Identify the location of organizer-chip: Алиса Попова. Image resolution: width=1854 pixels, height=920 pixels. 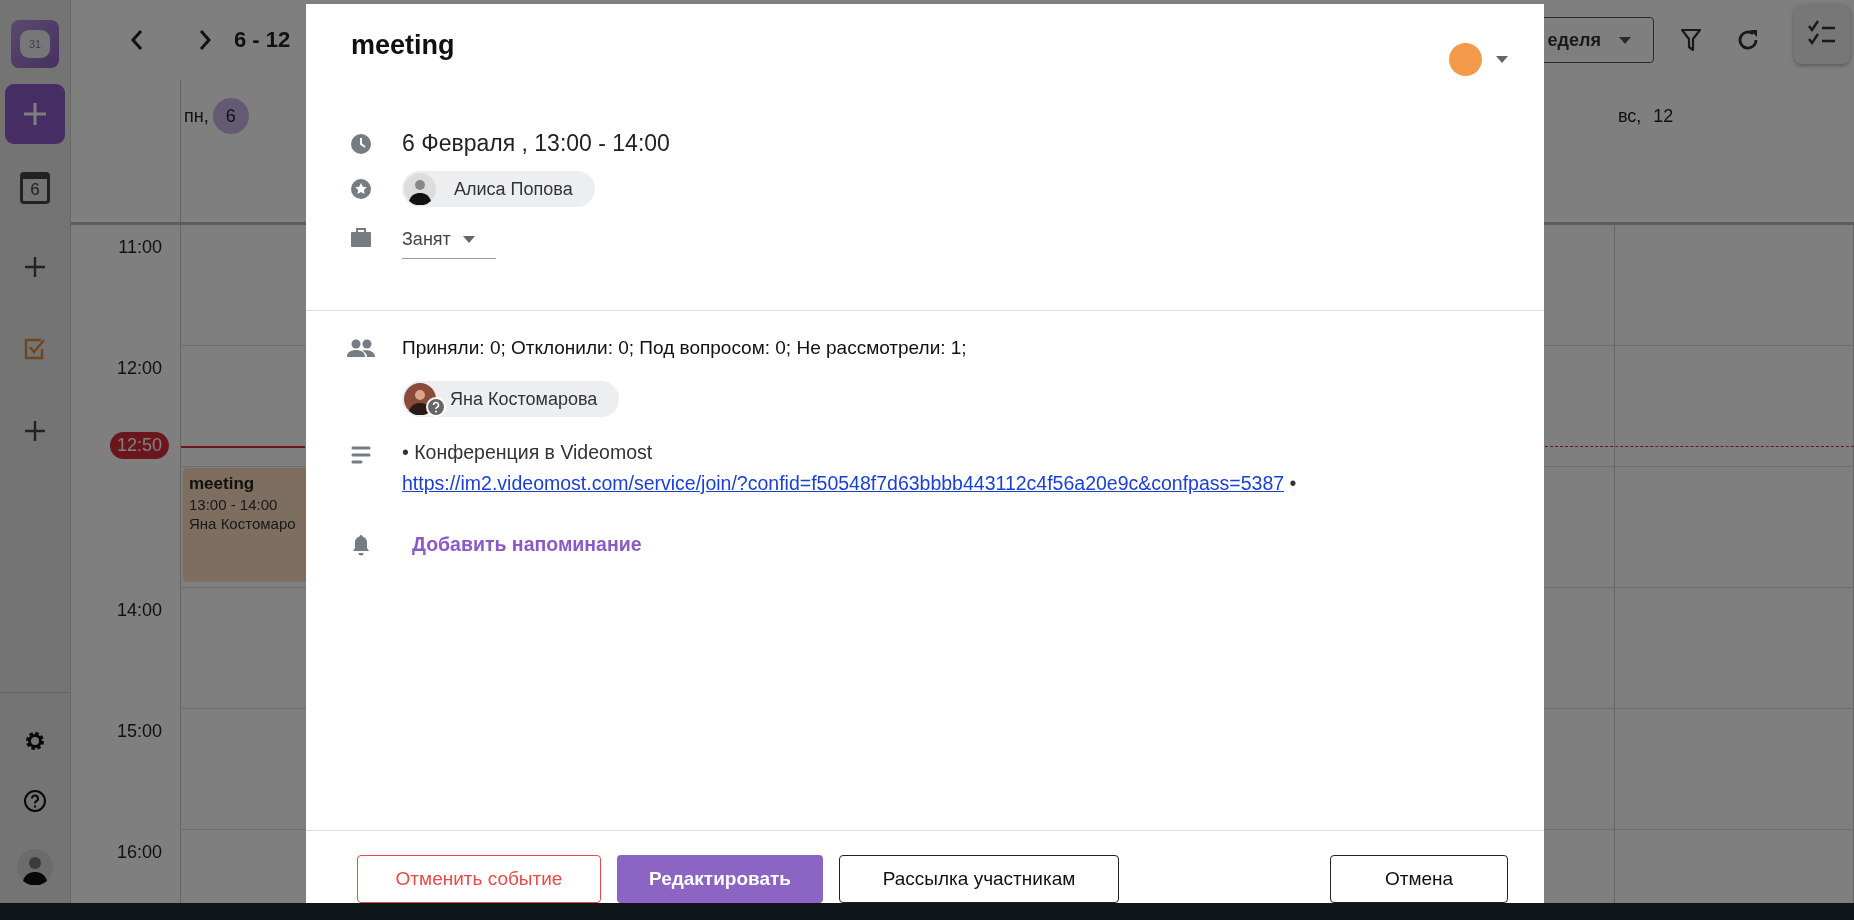
(498, 189).